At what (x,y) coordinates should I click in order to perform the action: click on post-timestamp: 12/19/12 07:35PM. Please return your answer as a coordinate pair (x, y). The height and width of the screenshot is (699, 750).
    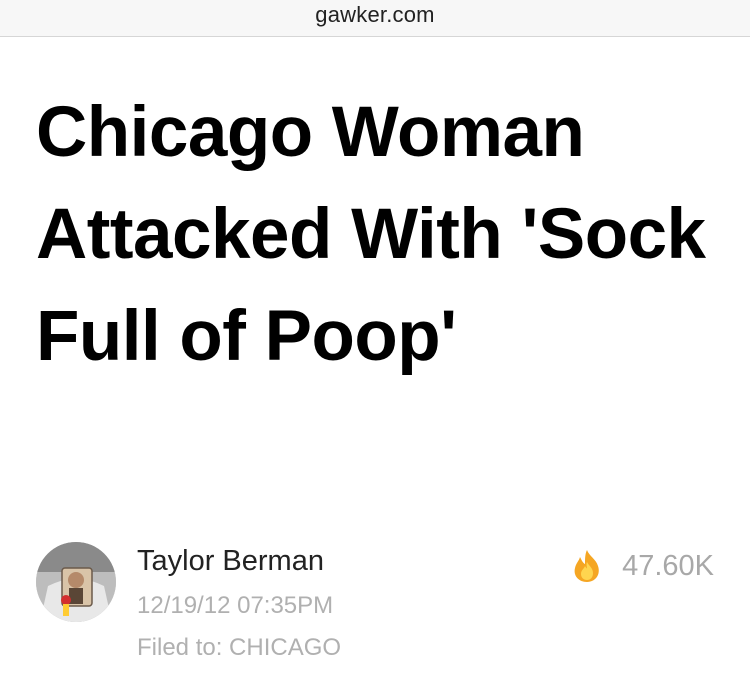
    Looking at the image, I should click on (235, 605).